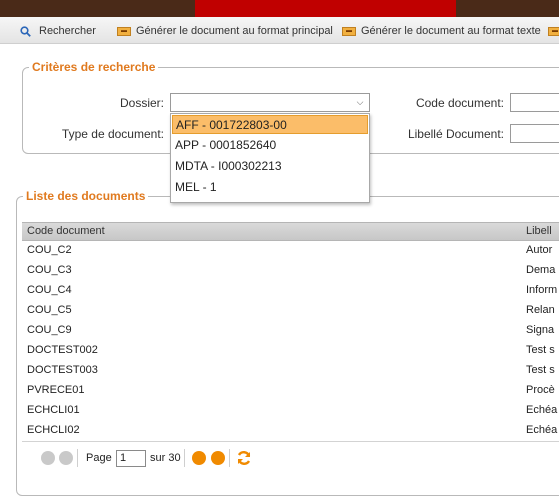  Describe the element at coordinates (290, 231) in the screenshot. I see `document-grid-header: Code document Libell` at that location.